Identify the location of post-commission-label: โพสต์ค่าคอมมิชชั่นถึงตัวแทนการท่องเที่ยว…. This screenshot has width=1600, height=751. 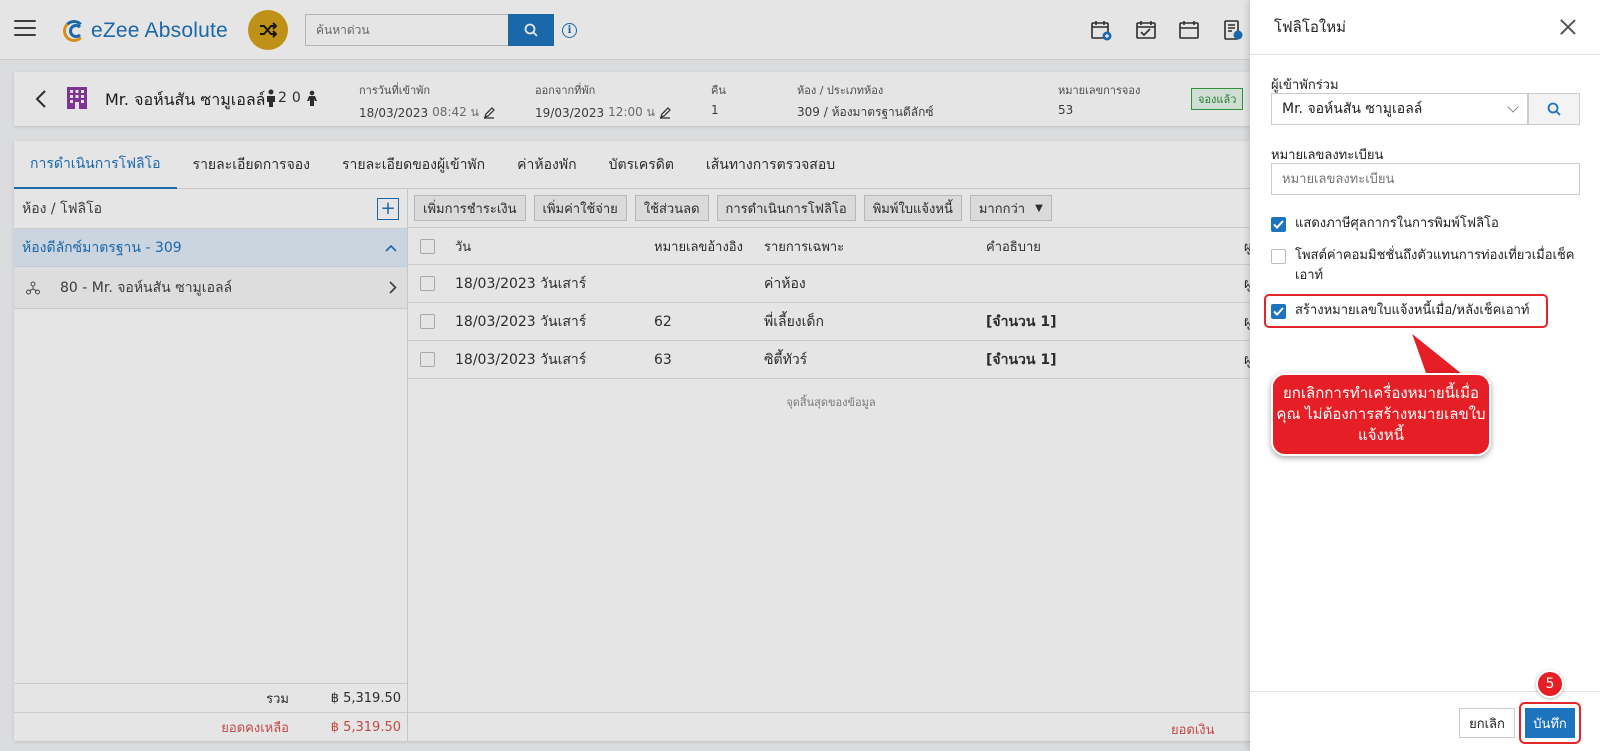
(1435, 265).